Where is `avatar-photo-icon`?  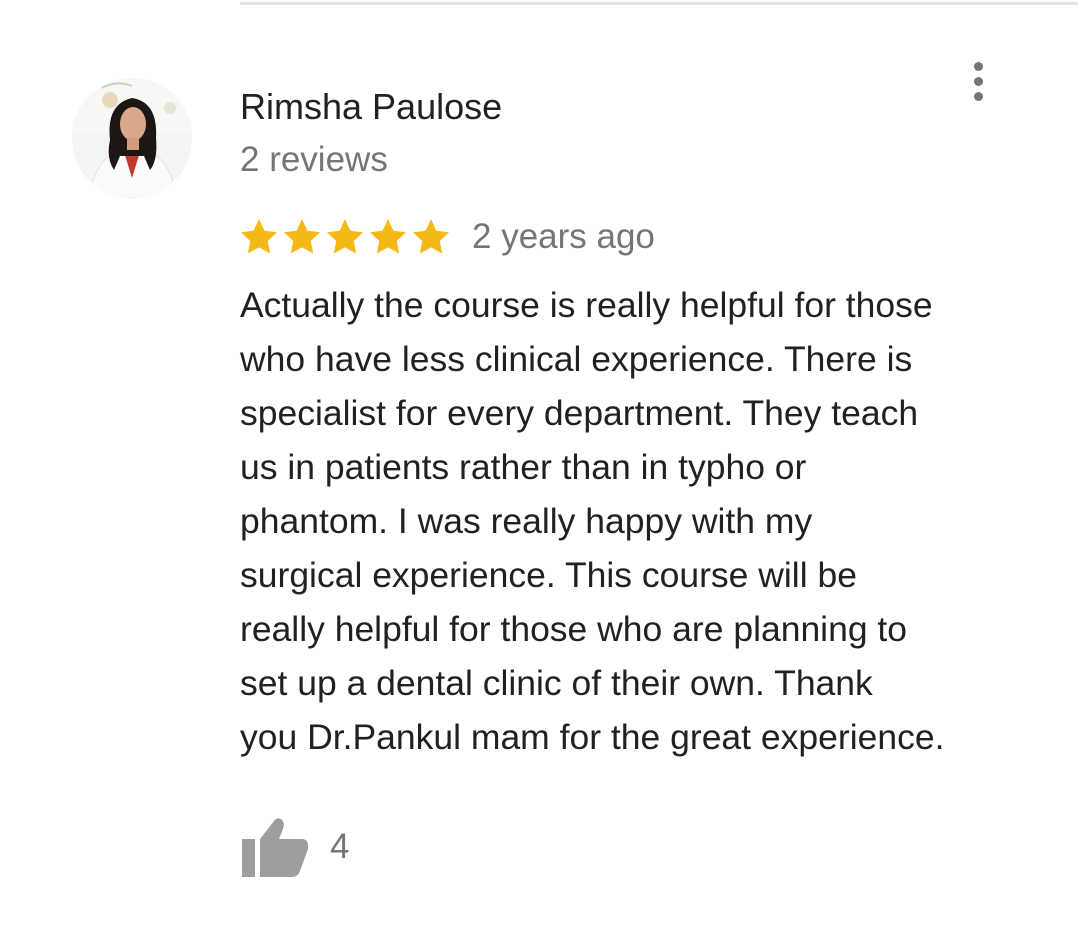
avatar-photo-icon is located at coordinates (132, 138).